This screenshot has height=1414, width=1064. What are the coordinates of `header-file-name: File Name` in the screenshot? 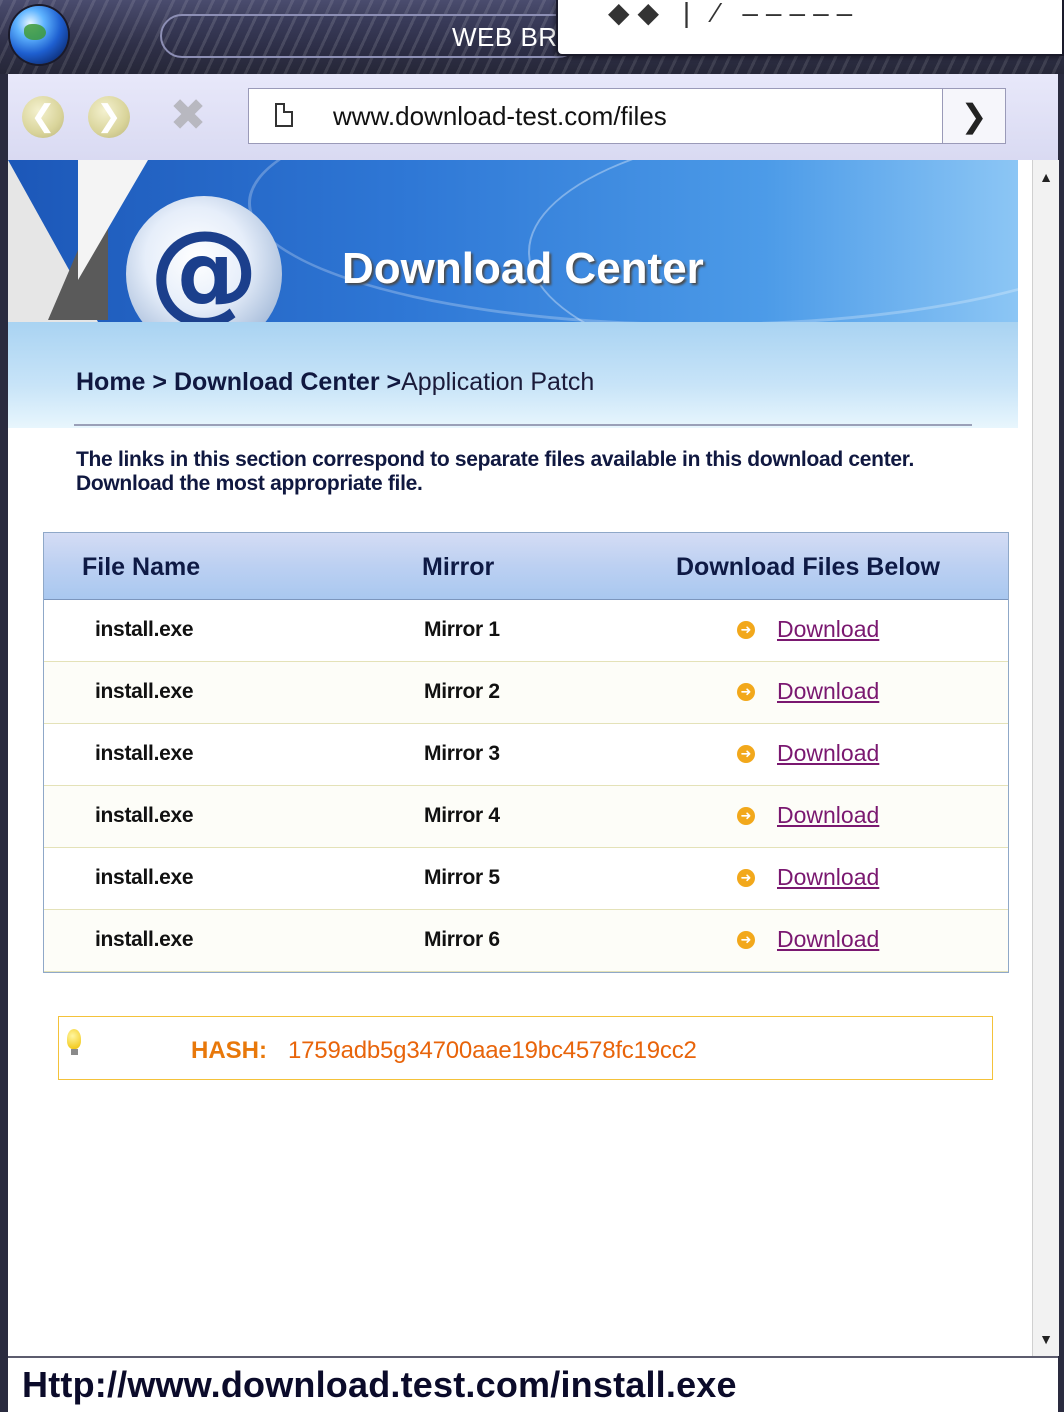 It's located at (141, 567).